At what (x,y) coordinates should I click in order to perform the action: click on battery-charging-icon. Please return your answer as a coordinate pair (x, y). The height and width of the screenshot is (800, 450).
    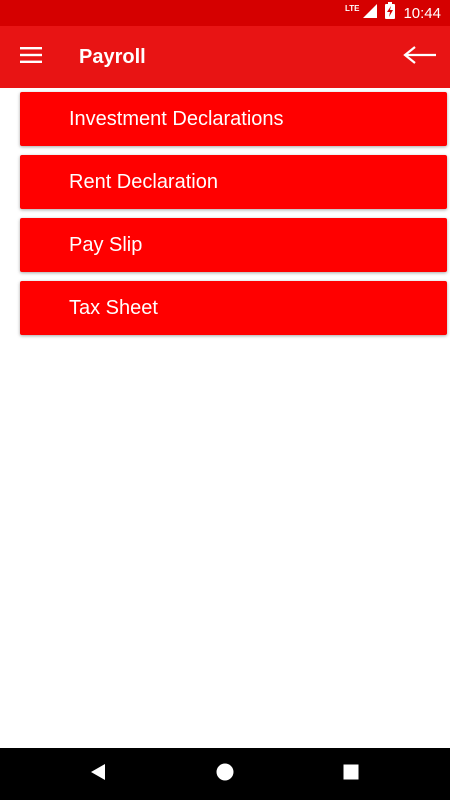
    Looking at the image, I should click on (390, 13).